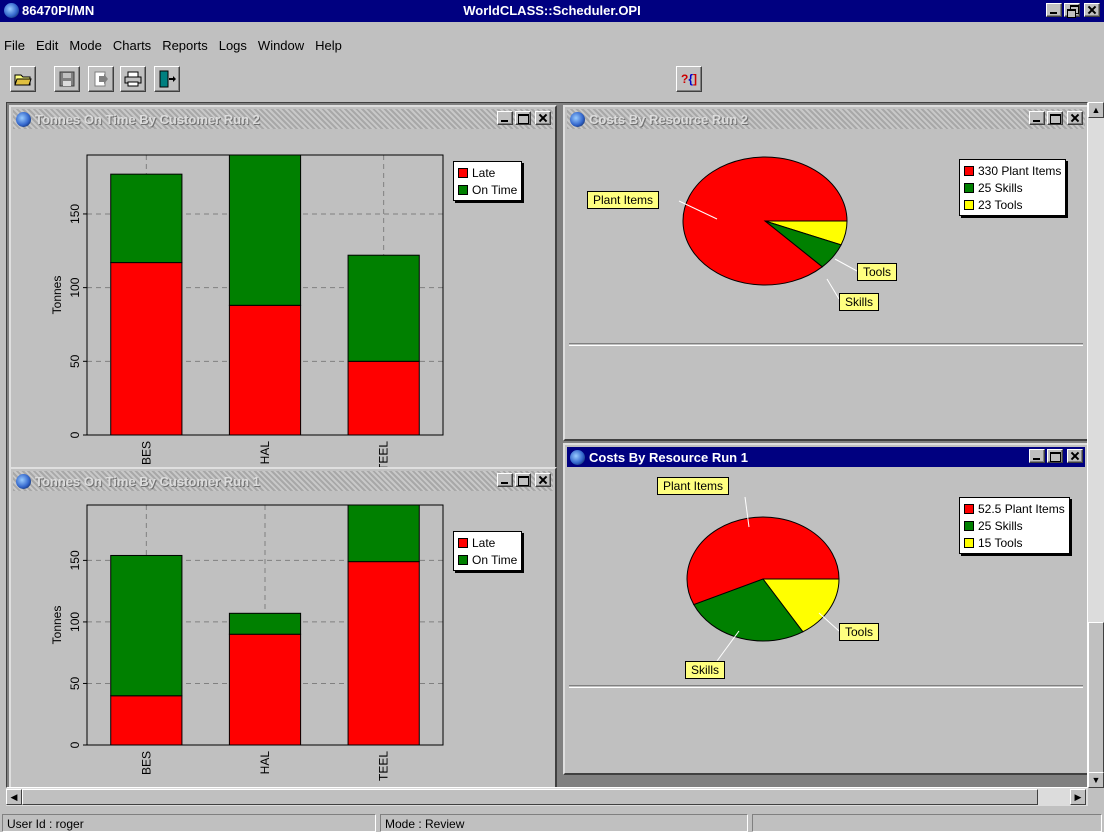  What do you see at coordinates (47, 48) in the screenshot?
I see `menu-edit: Edit` at bounding box center [47, 48].